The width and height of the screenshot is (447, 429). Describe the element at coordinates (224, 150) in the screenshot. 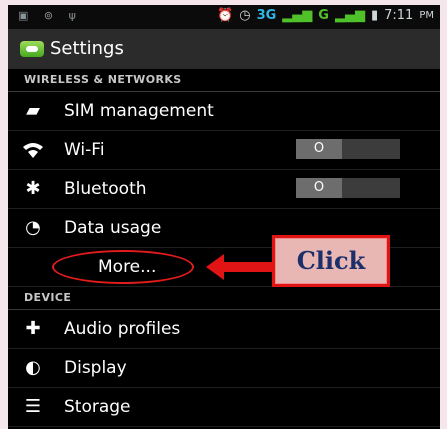

I see `settings-item-wifi: Wi-Fi O` at that location.